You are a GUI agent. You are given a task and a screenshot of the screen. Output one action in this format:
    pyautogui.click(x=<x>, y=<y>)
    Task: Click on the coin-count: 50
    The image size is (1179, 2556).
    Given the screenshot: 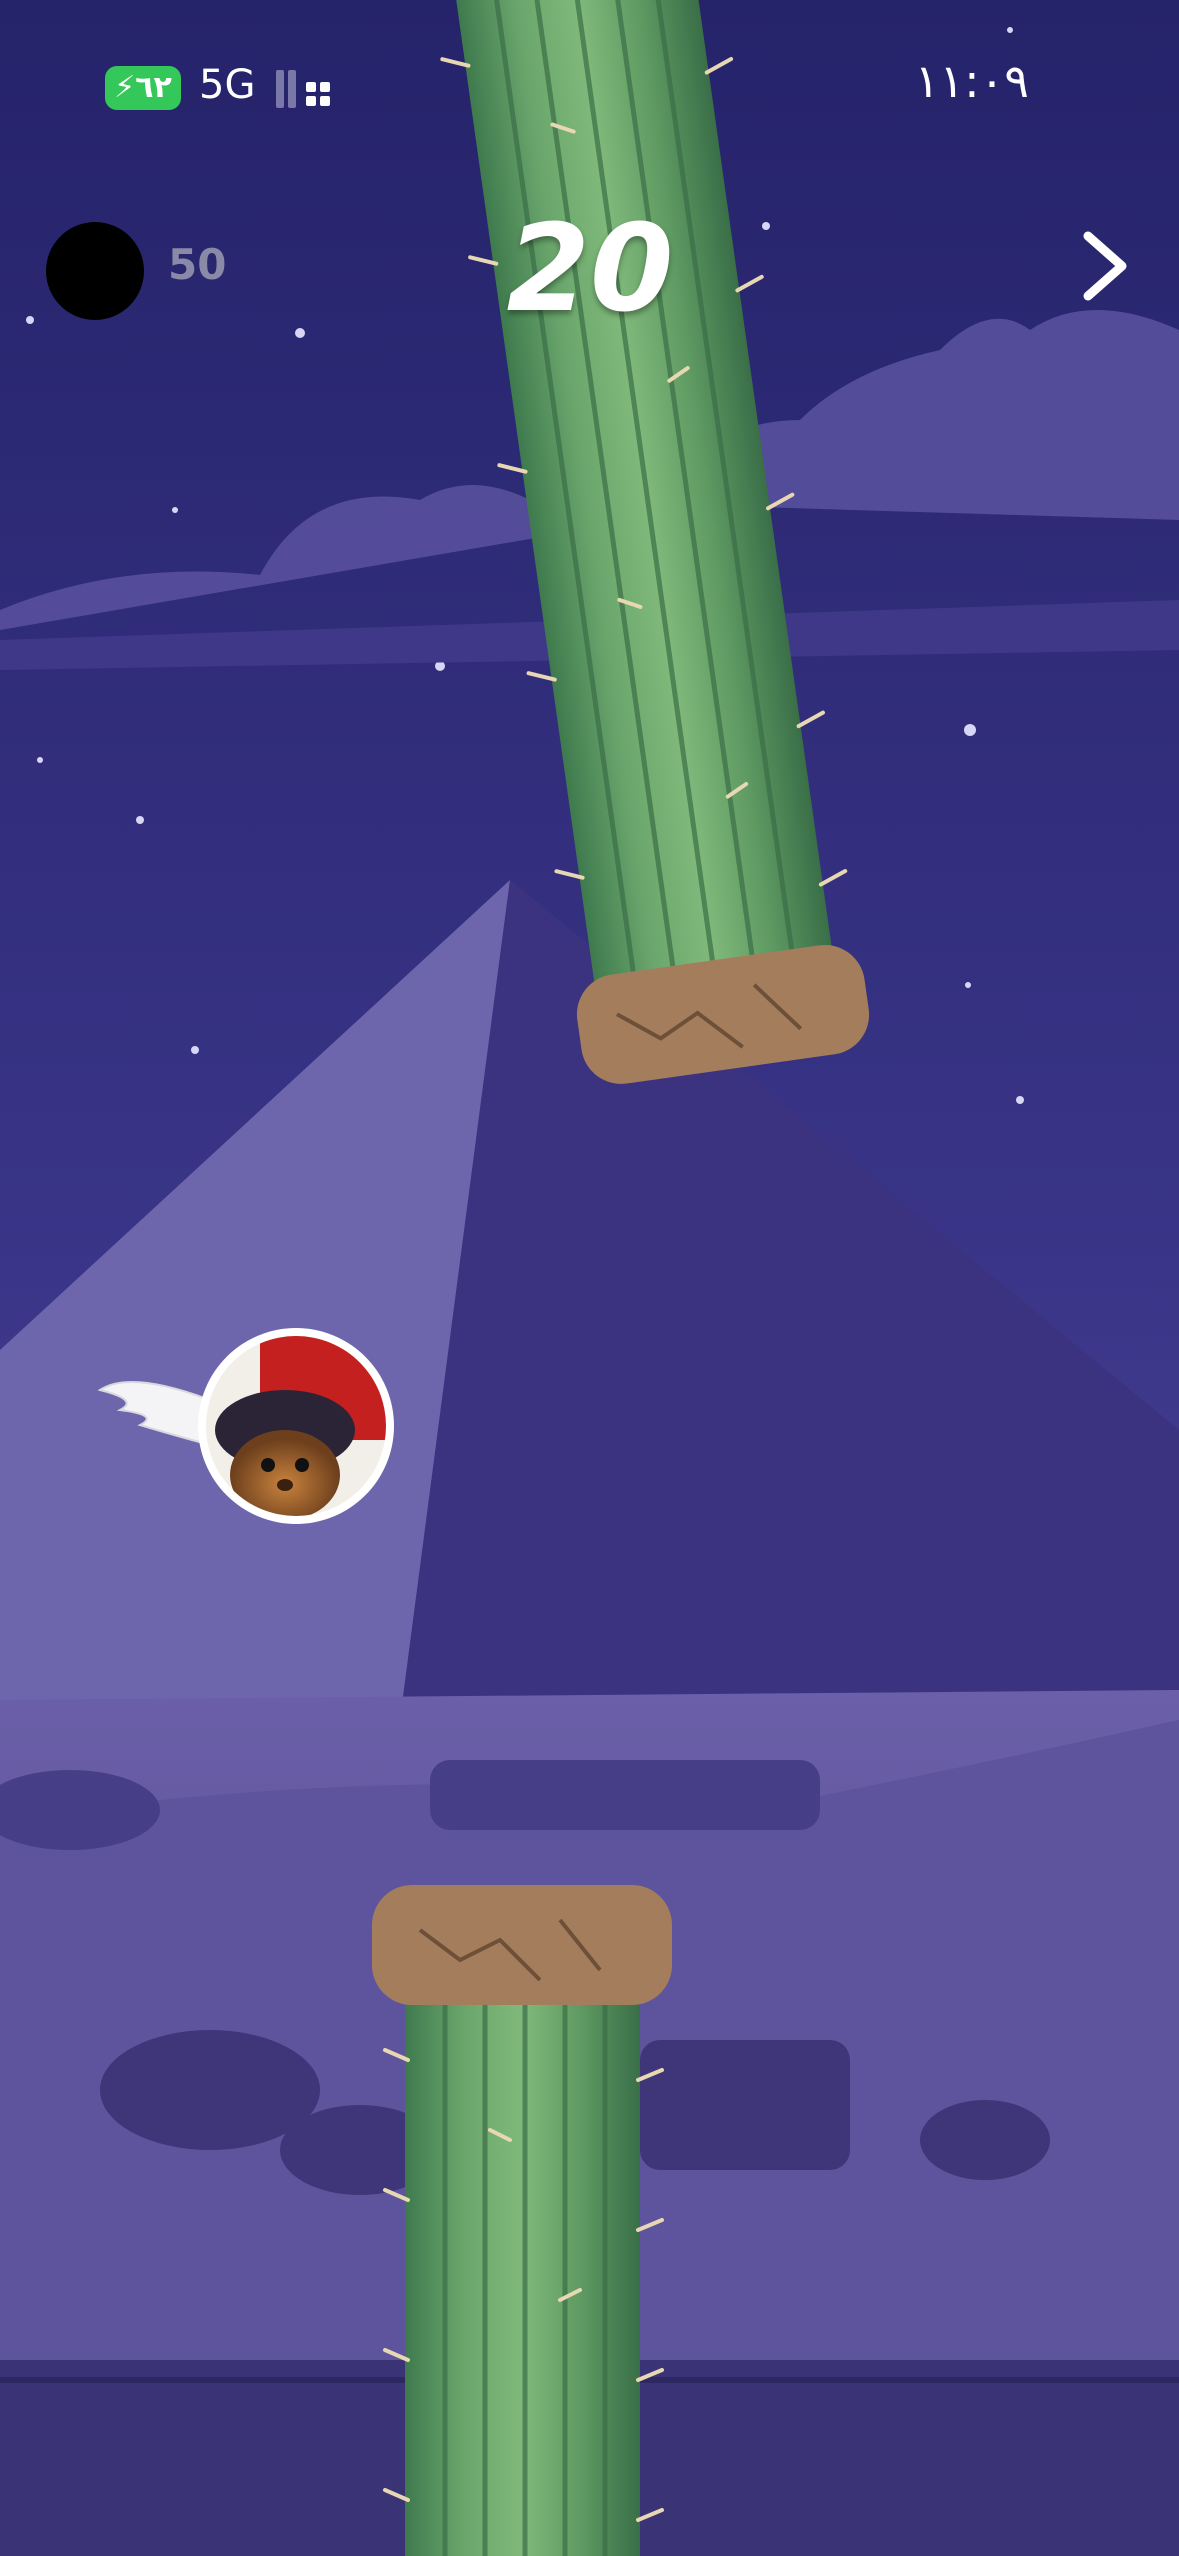 What is the action you would take?
    pyautogui.click(x=197, y=264)
    